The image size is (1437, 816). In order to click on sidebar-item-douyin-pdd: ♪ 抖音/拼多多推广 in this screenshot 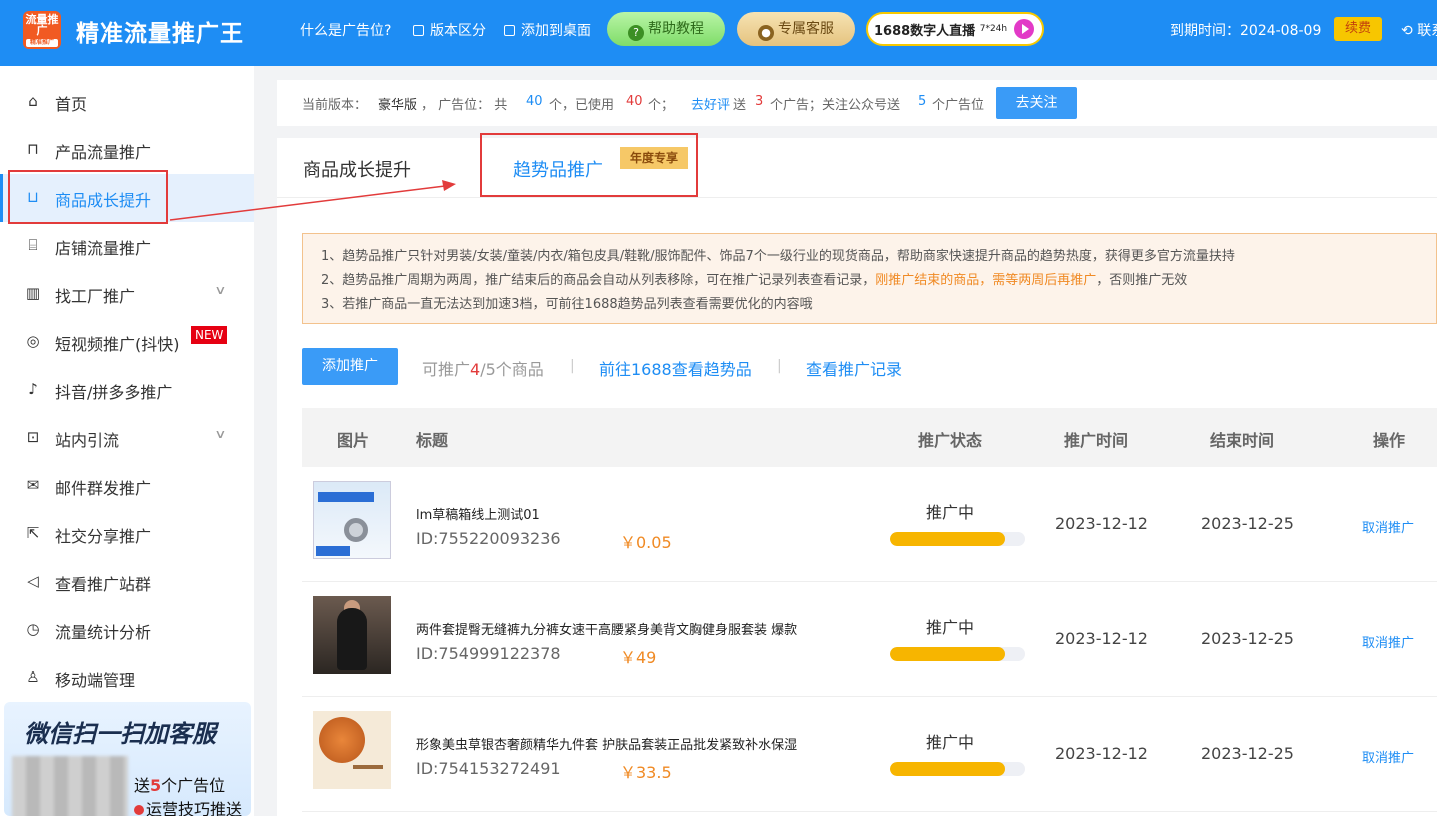, I will do `click(127, 390)`.